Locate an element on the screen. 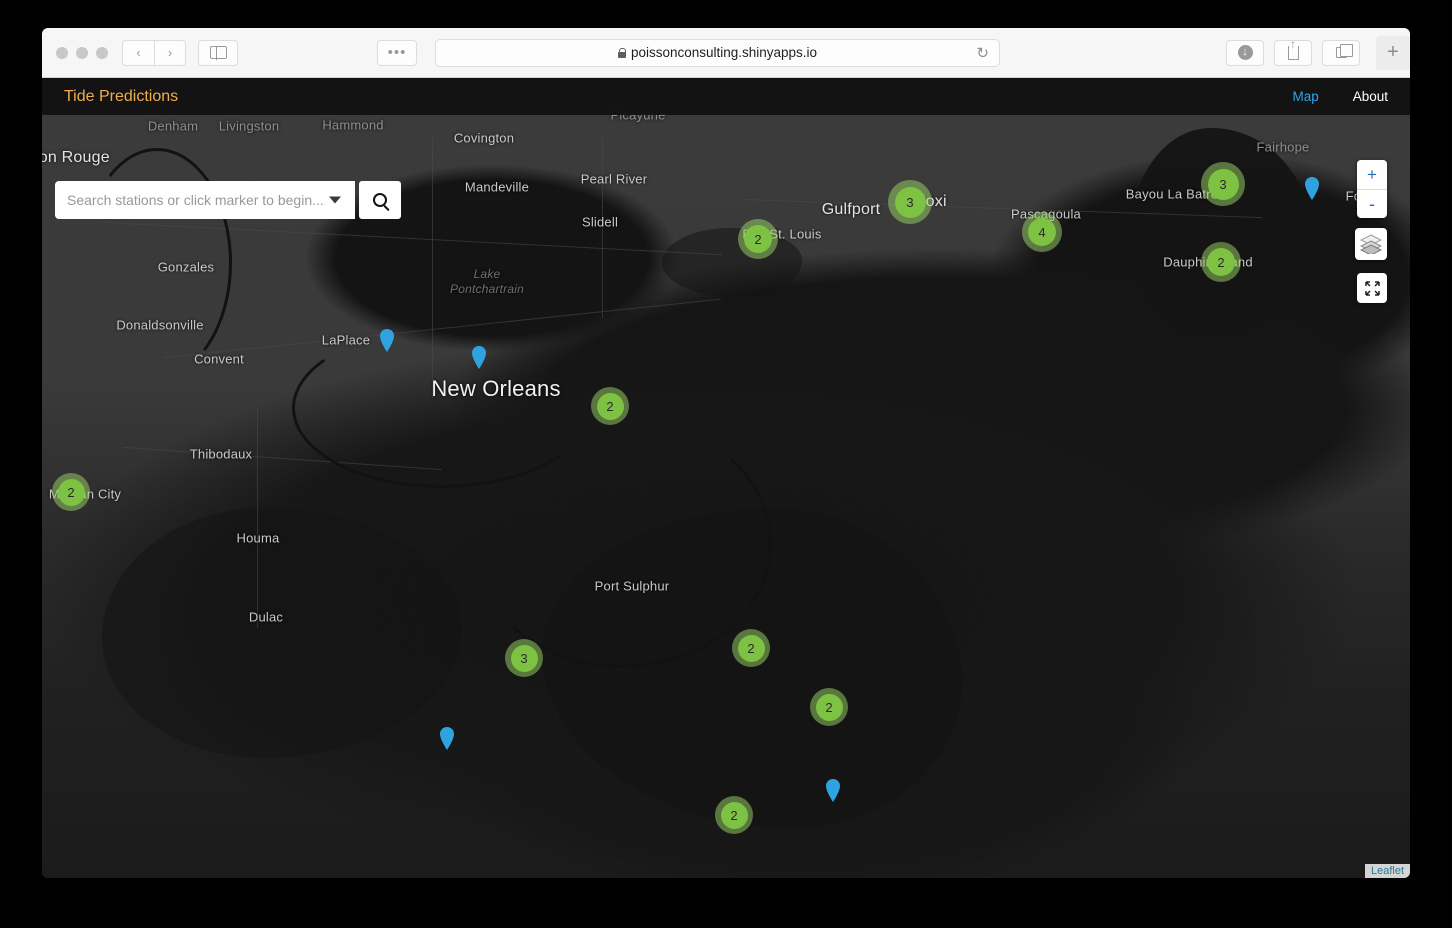  zoom-out-button: - is located at coordinates (1372, 203).